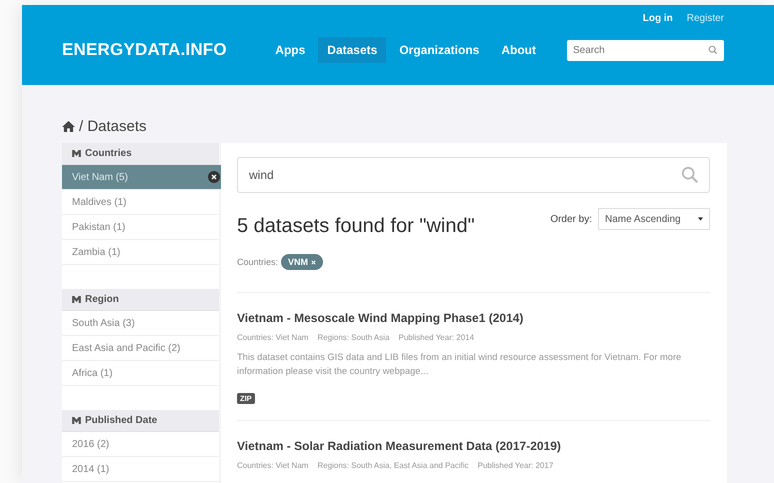 This screenshot has height=483, width=774. Describe the element at coordinates (518, 50) in the screenshot. I see `nav-tab: About` at that location.